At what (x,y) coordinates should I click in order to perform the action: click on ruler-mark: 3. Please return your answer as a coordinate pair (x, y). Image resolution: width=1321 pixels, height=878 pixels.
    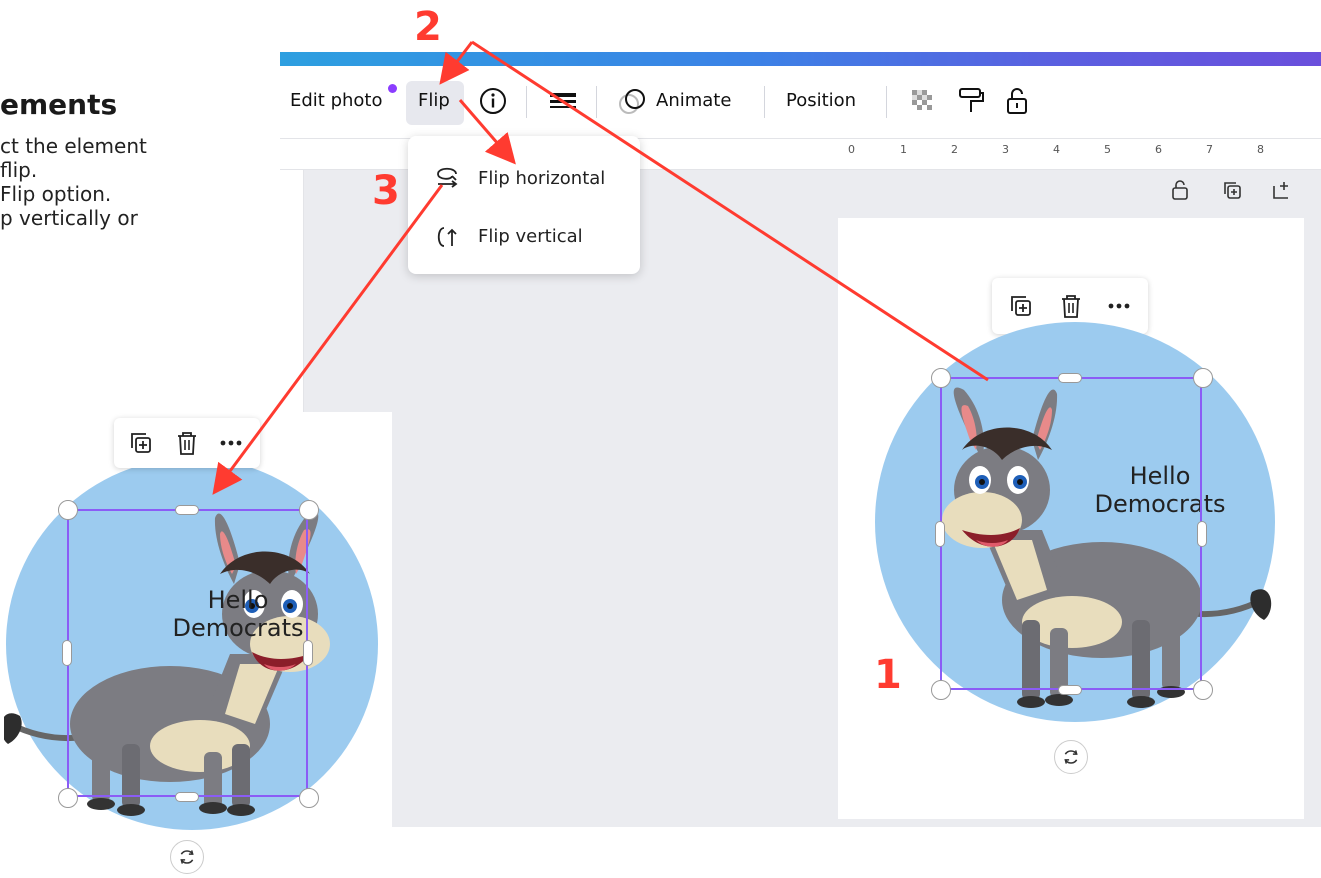
    Looking at the image, I should click on (1005, 149).